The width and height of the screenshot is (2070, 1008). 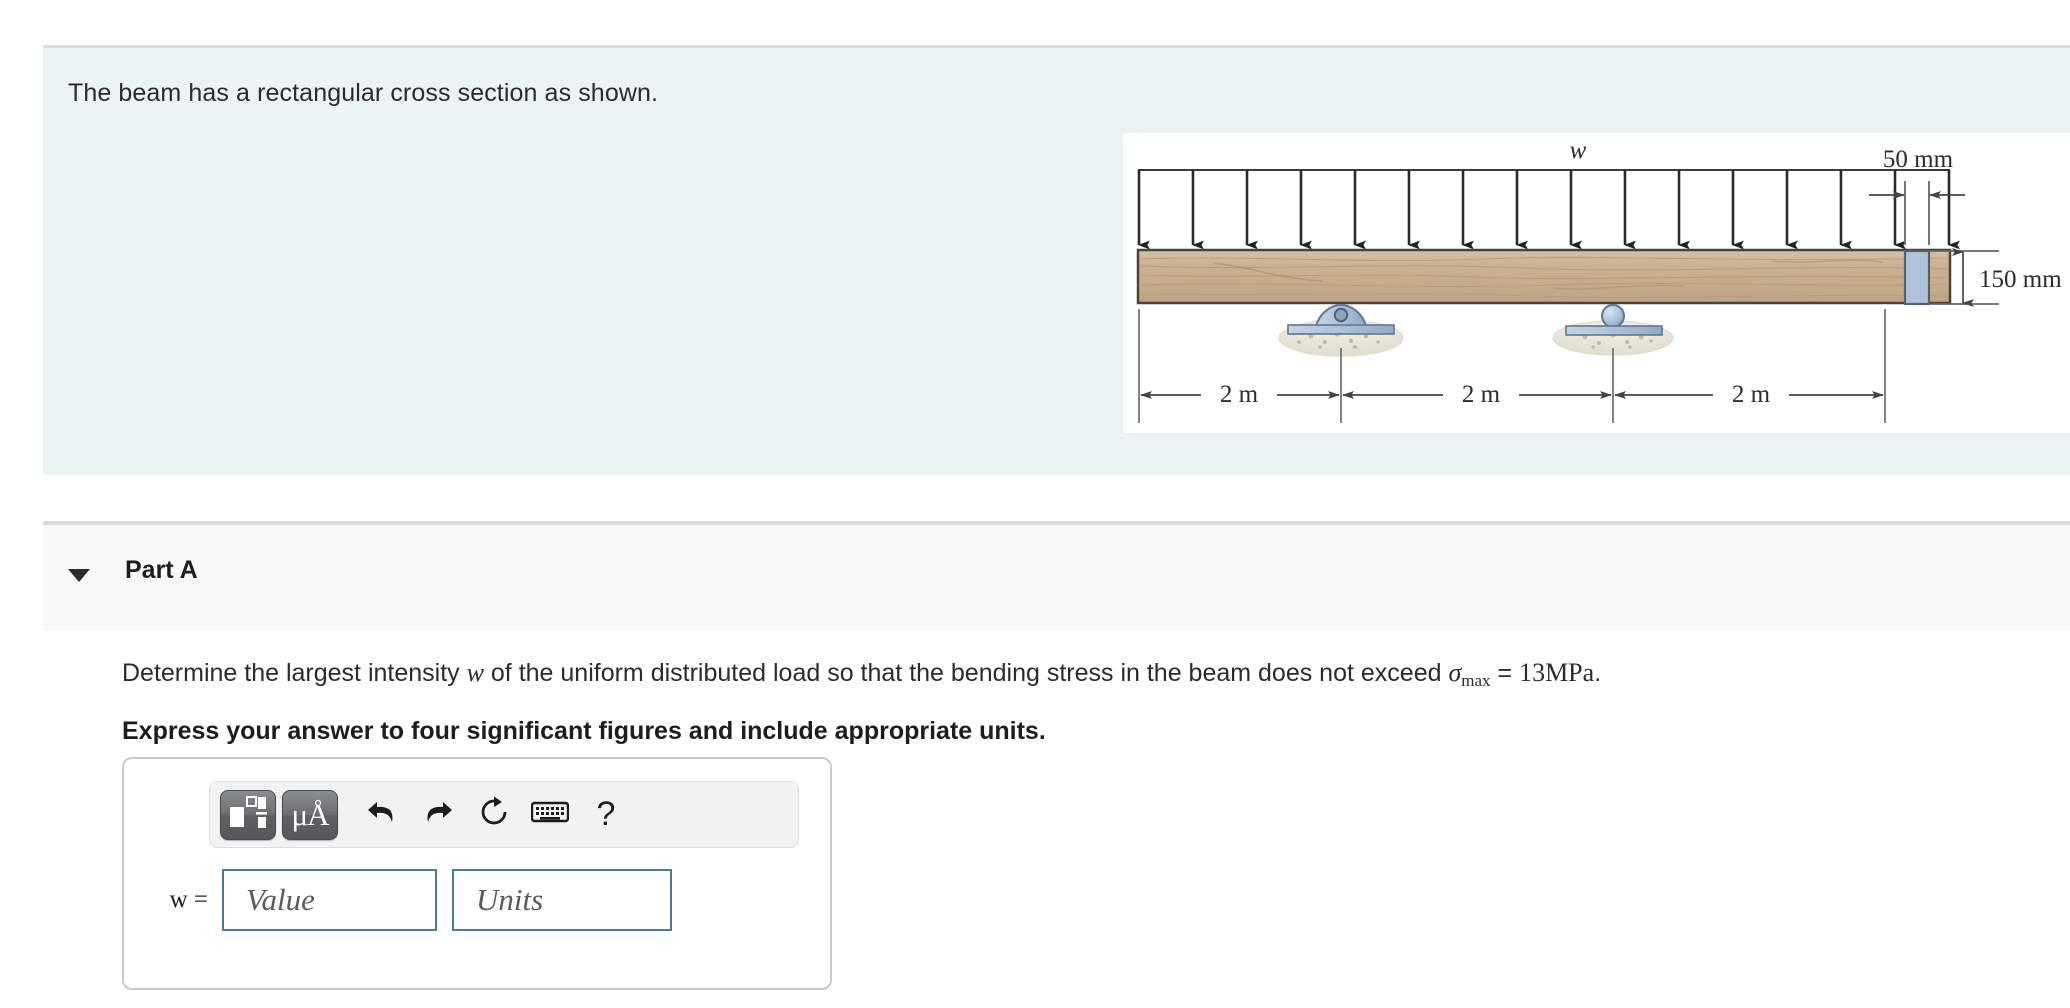 I want to click on part-a-header-section: Part A, so click(x=1056, y=576).